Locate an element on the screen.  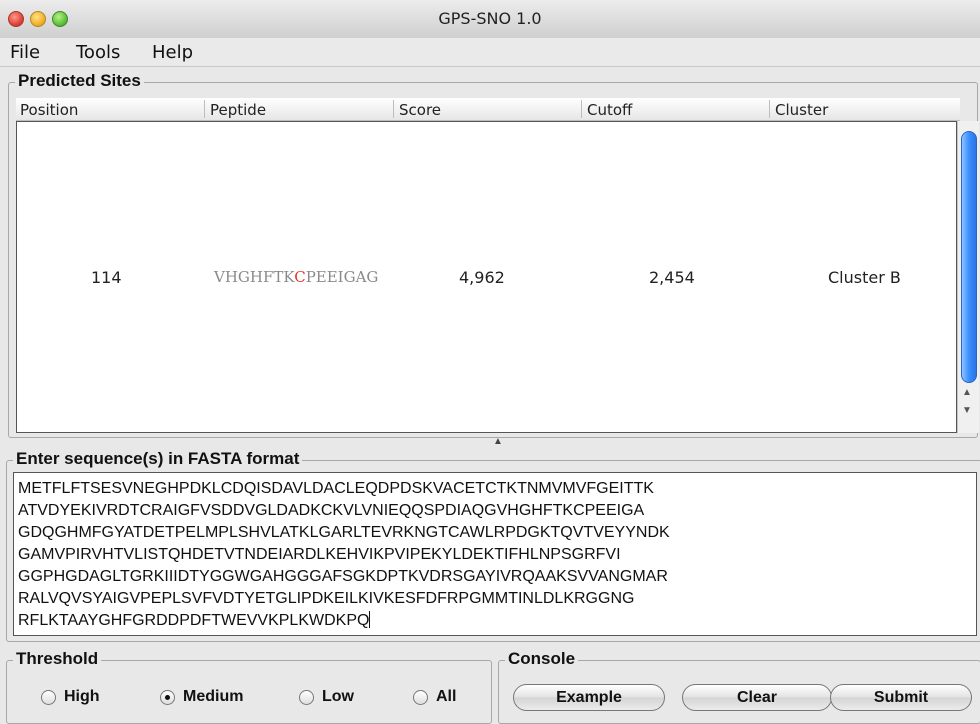
cell-cutoff: 2,454 is located at coordinates (672, 277).